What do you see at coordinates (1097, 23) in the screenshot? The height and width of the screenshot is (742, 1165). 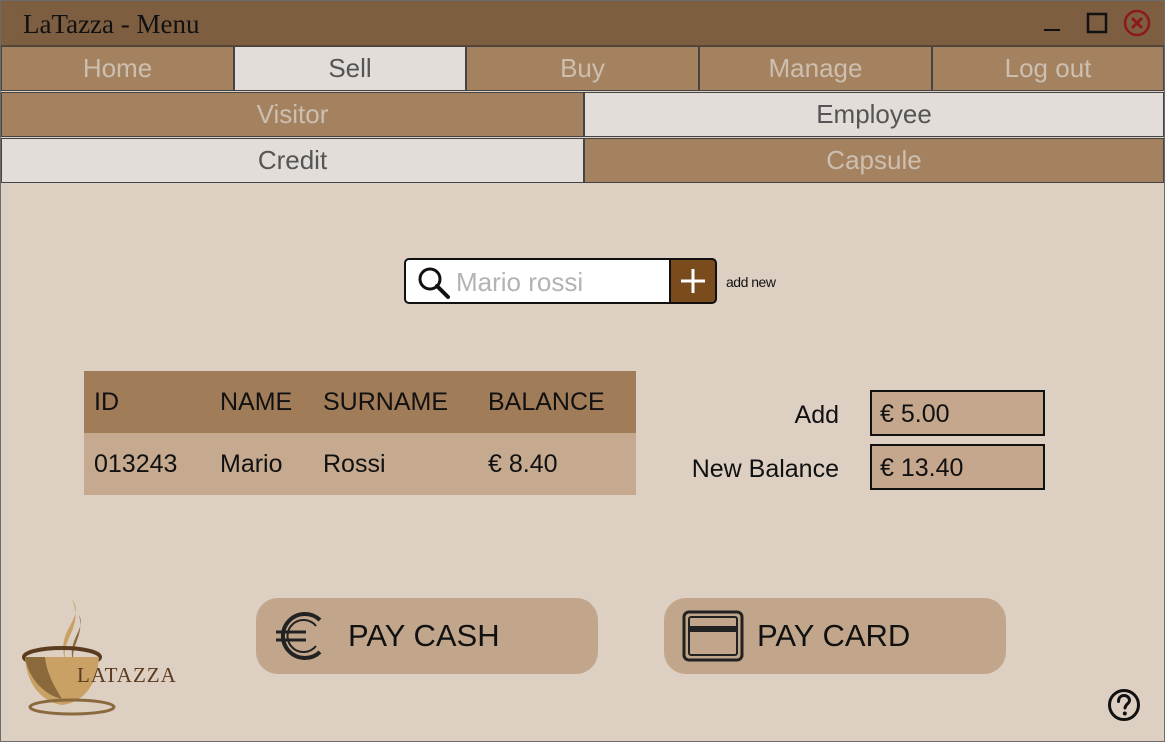 I see `maximize-icon` at bounding box center [1097, 23].